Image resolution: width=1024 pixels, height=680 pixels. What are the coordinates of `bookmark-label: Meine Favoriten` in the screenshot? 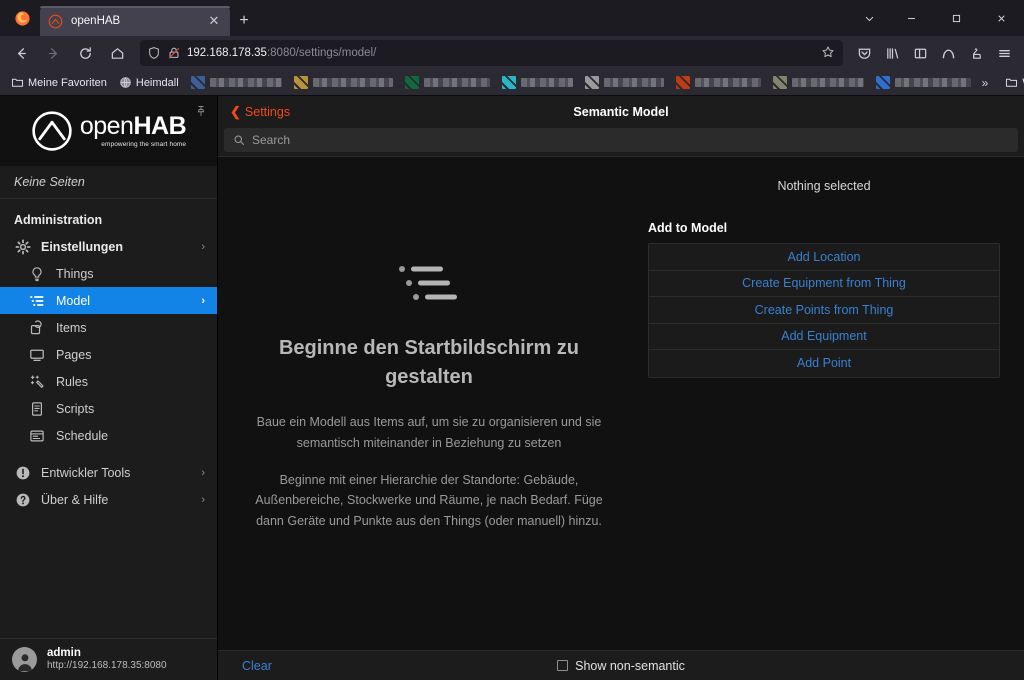 It's located at (67, 82).